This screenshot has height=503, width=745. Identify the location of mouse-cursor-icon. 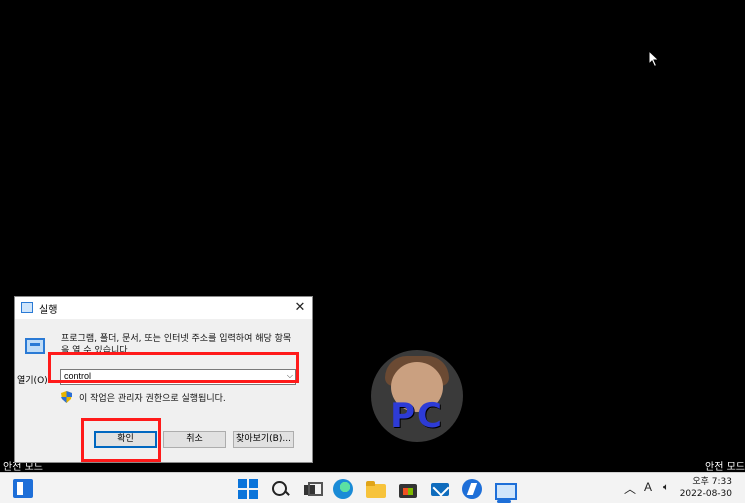
(654, 59).